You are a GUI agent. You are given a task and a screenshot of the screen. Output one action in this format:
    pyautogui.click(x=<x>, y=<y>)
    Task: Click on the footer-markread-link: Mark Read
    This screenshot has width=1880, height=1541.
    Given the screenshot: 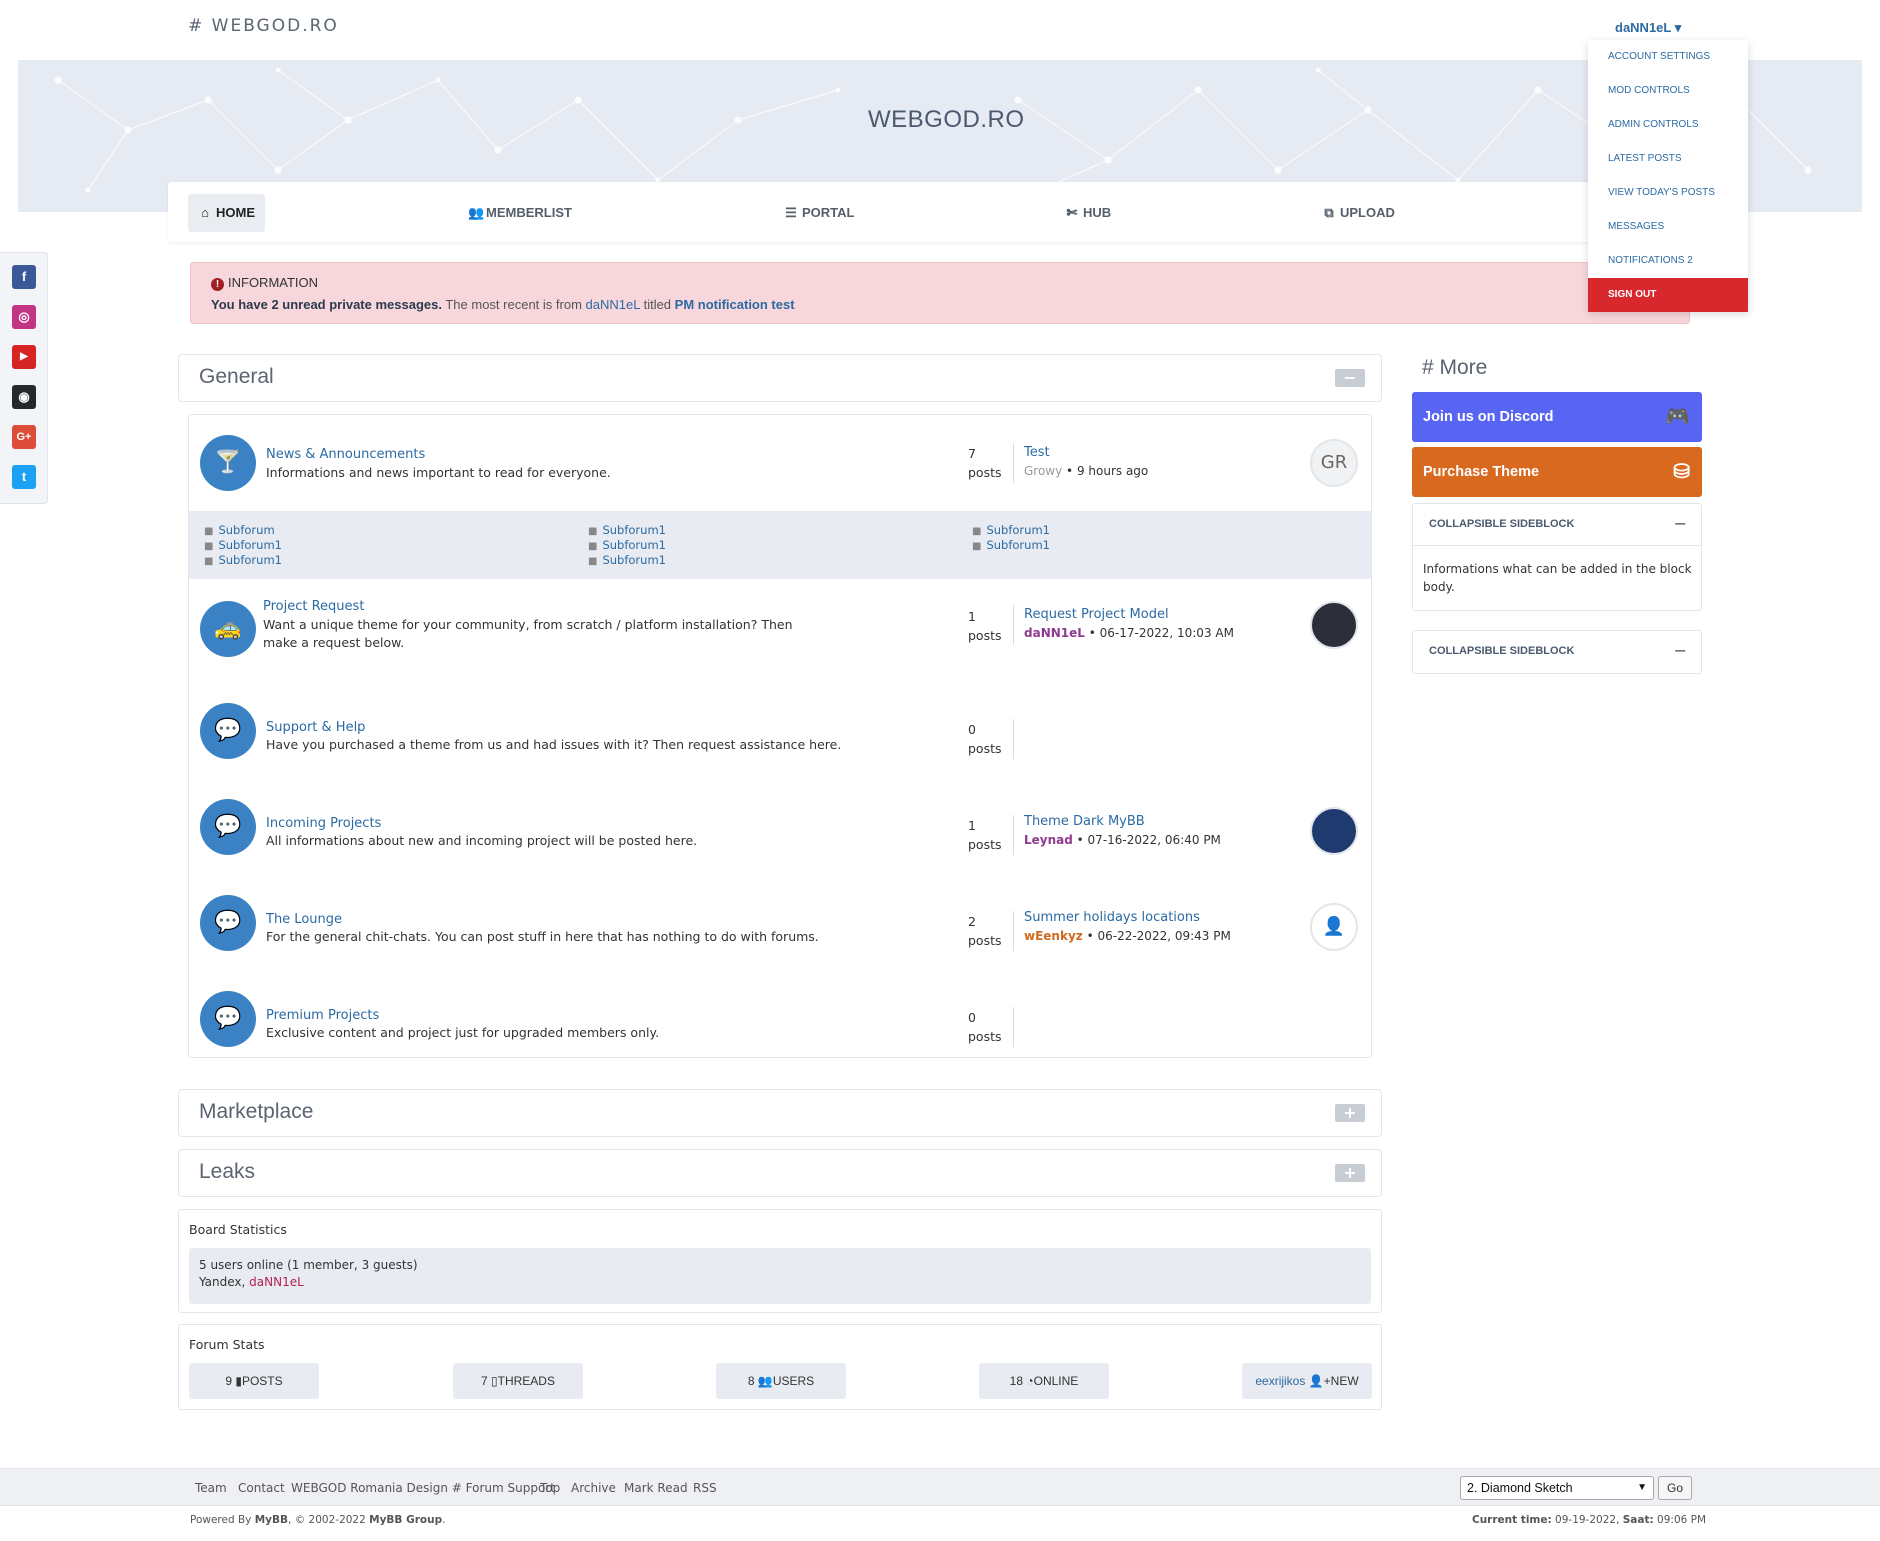 What is the action you would take?
    pyautogui.click(x=656, y=1488)
    